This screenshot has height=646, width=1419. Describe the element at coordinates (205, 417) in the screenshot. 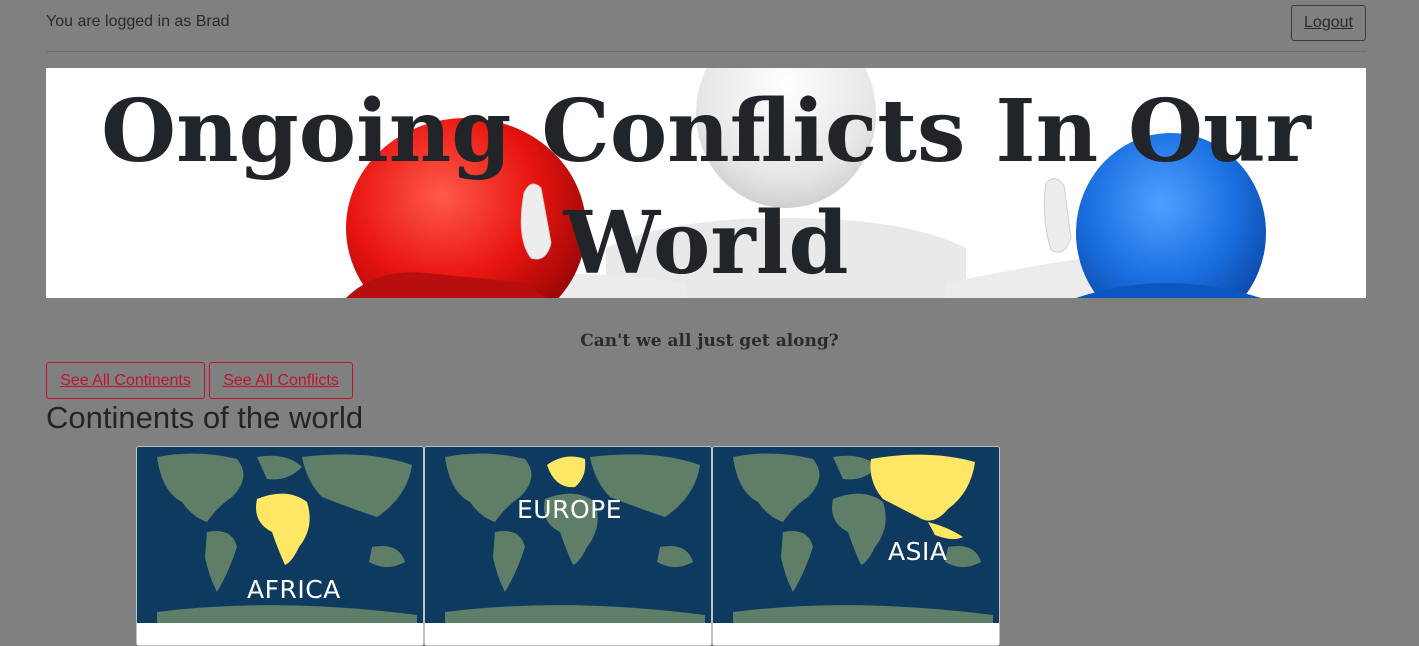

I see `section-heading: Continents of the world` at that location.